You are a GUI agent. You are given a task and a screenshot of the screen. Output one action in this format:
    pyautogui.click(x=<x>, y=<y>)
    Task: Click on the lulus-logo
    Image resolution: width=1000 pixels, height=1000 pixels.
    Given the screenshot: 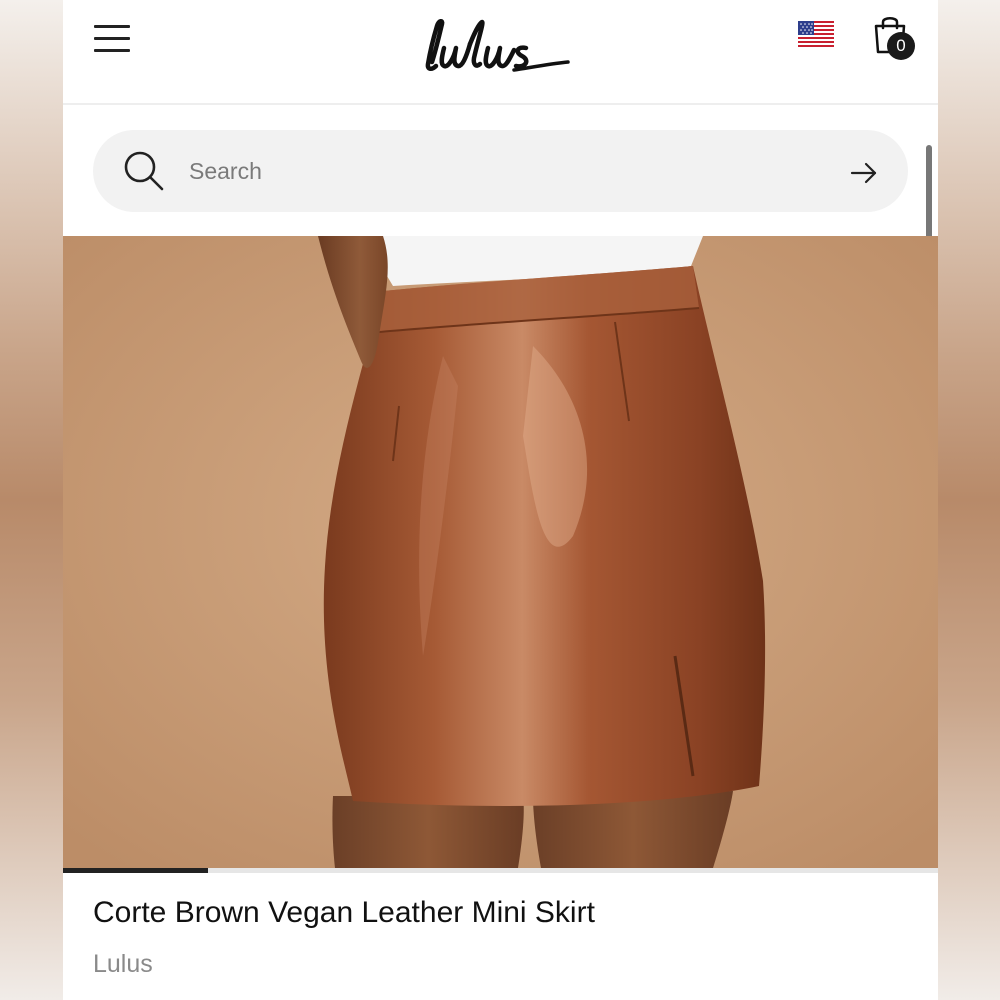 What is the action you would take?
    pyautogui.click(x=498, y=45)
    